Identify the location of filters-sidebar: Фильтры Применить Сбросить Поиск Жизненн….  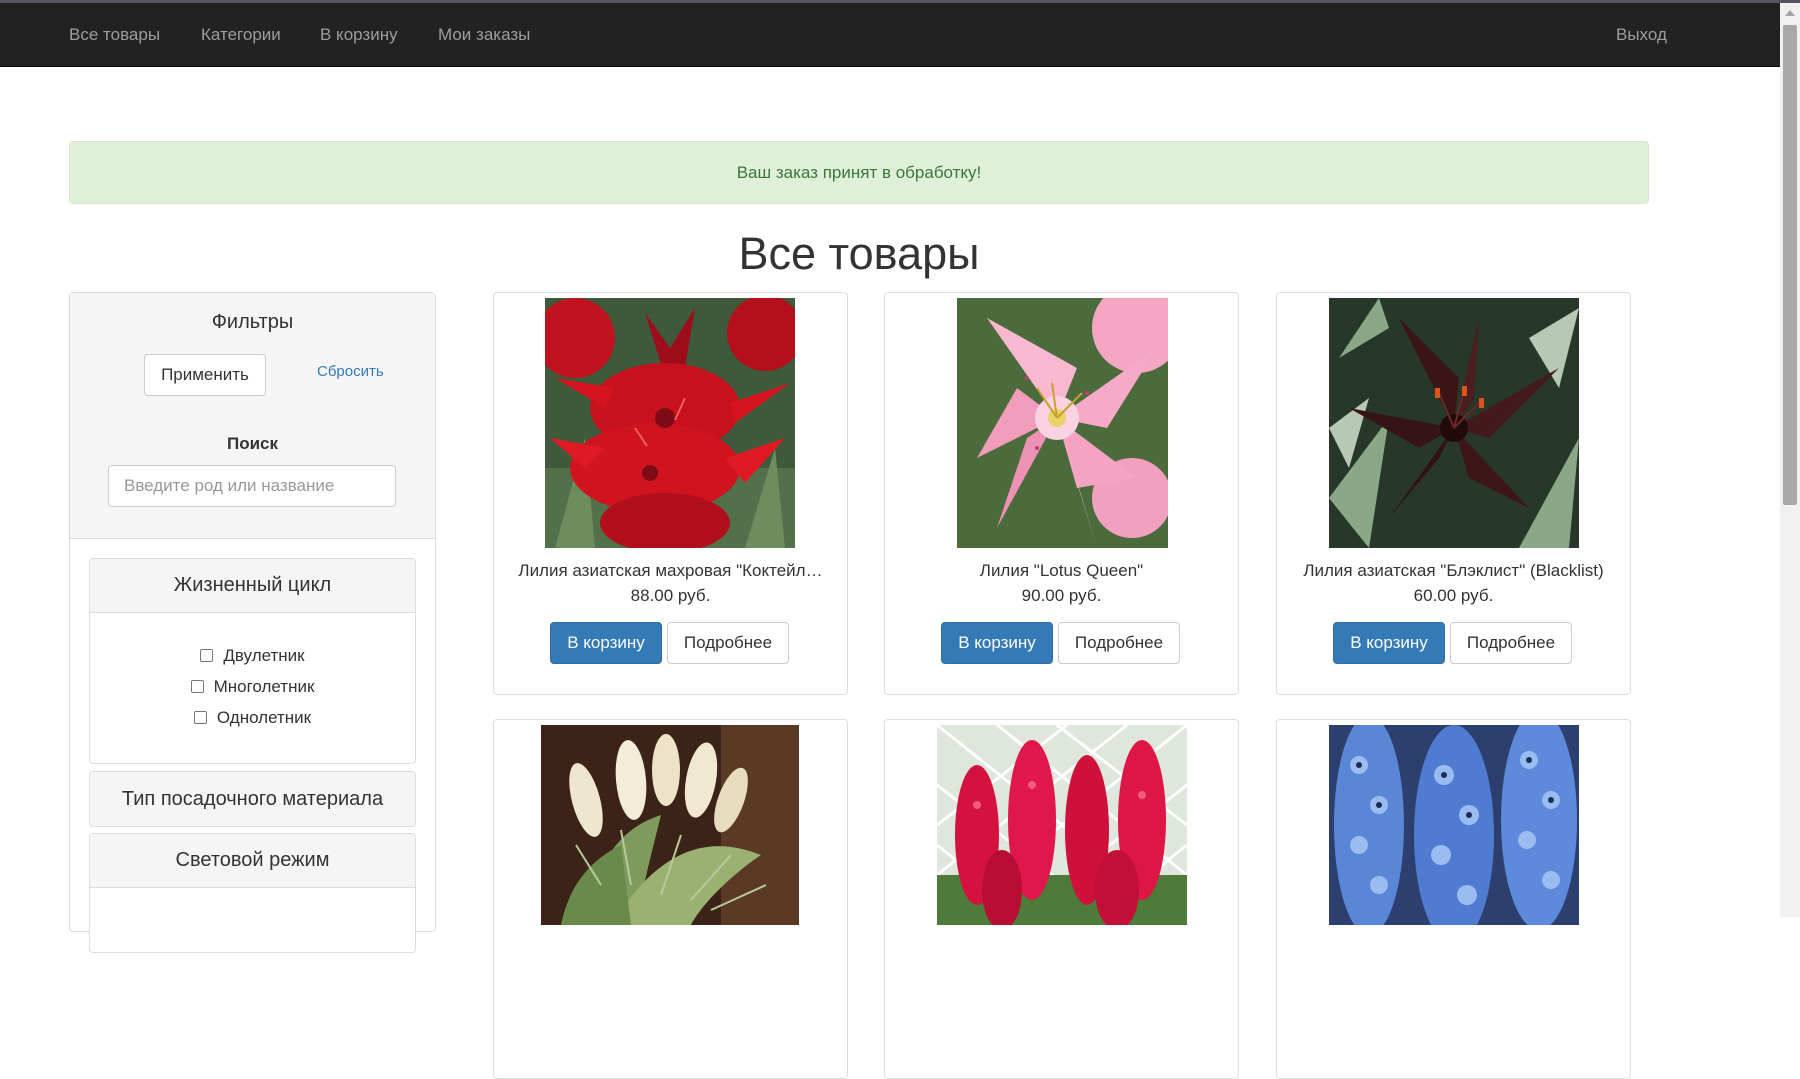
(252, 622).